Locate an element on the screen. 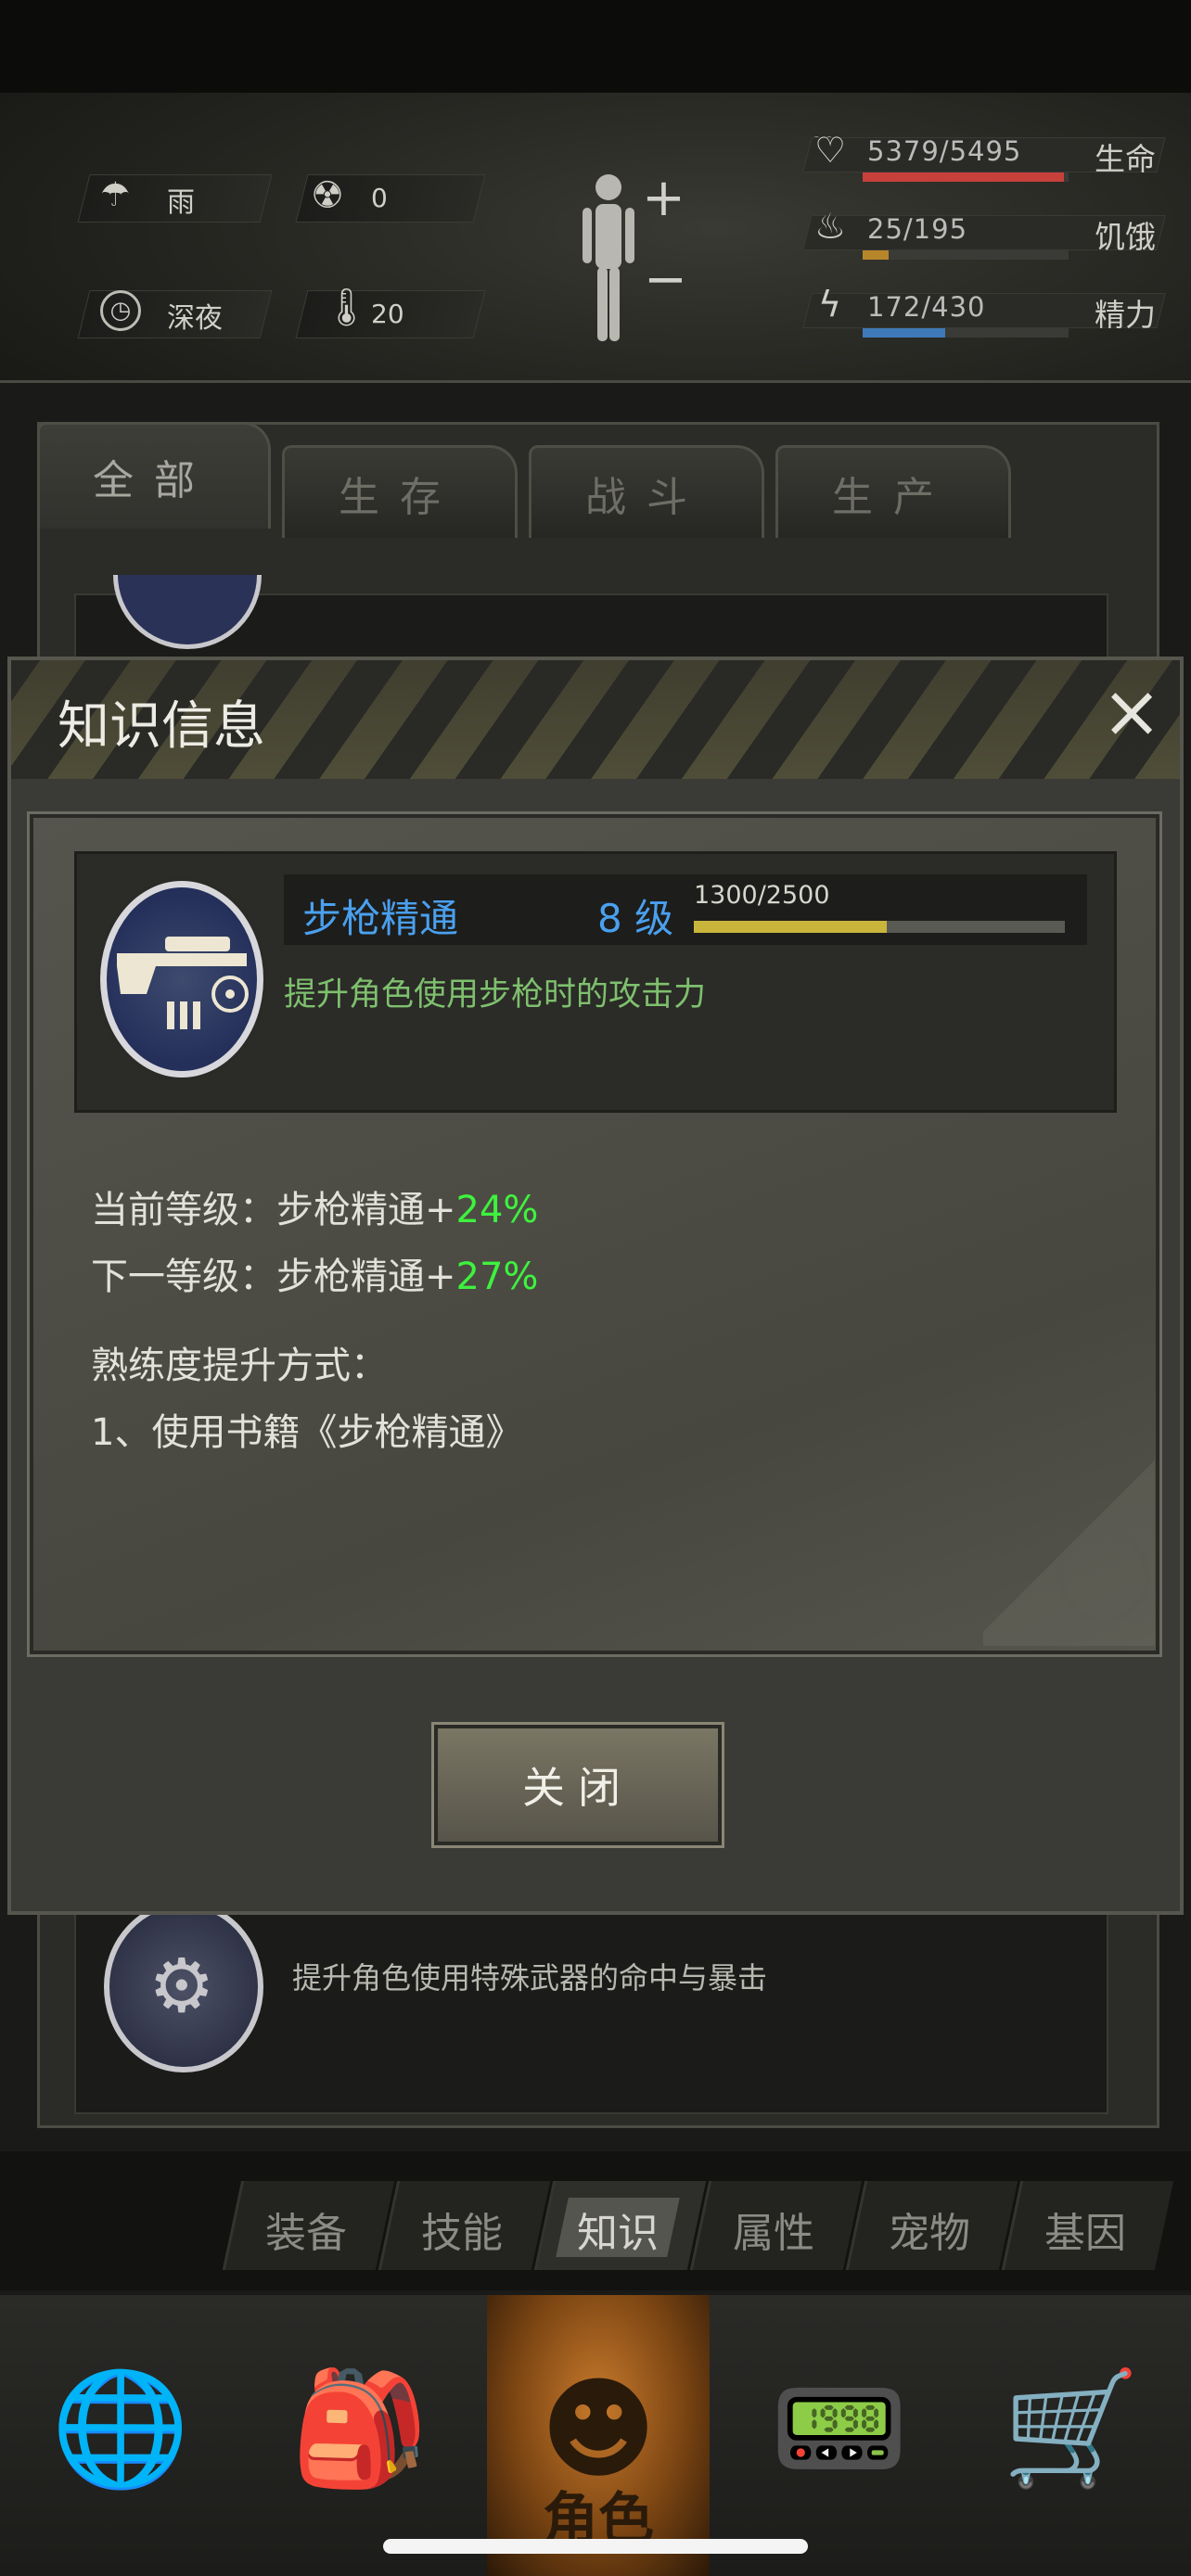 The width and height of the screenshot is (1191, 2576). tab-combat: 战斗 is located at coordinates (647, 492).